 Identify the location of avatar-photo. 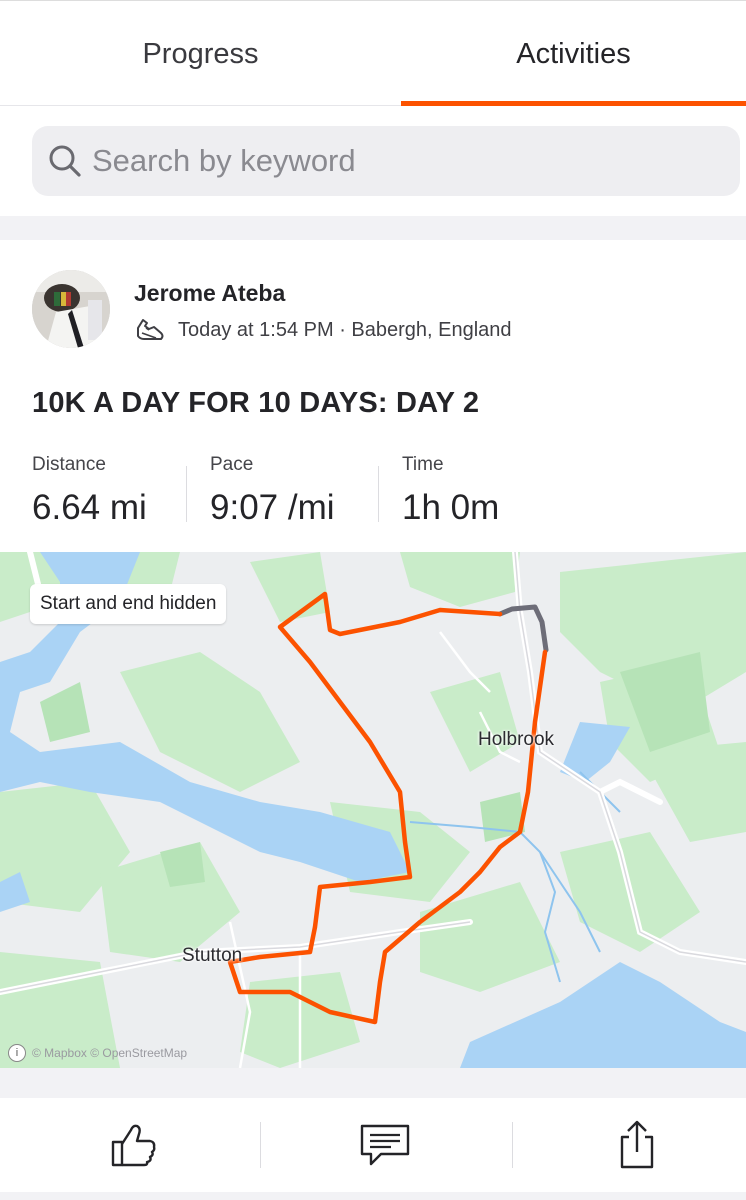
(71, 309).